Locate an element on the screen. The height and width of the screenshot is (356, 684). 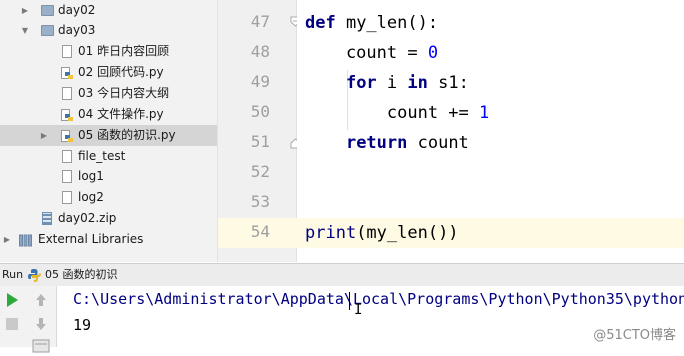
watermark: @51CTO博客 is located at coordinates (634, 335).